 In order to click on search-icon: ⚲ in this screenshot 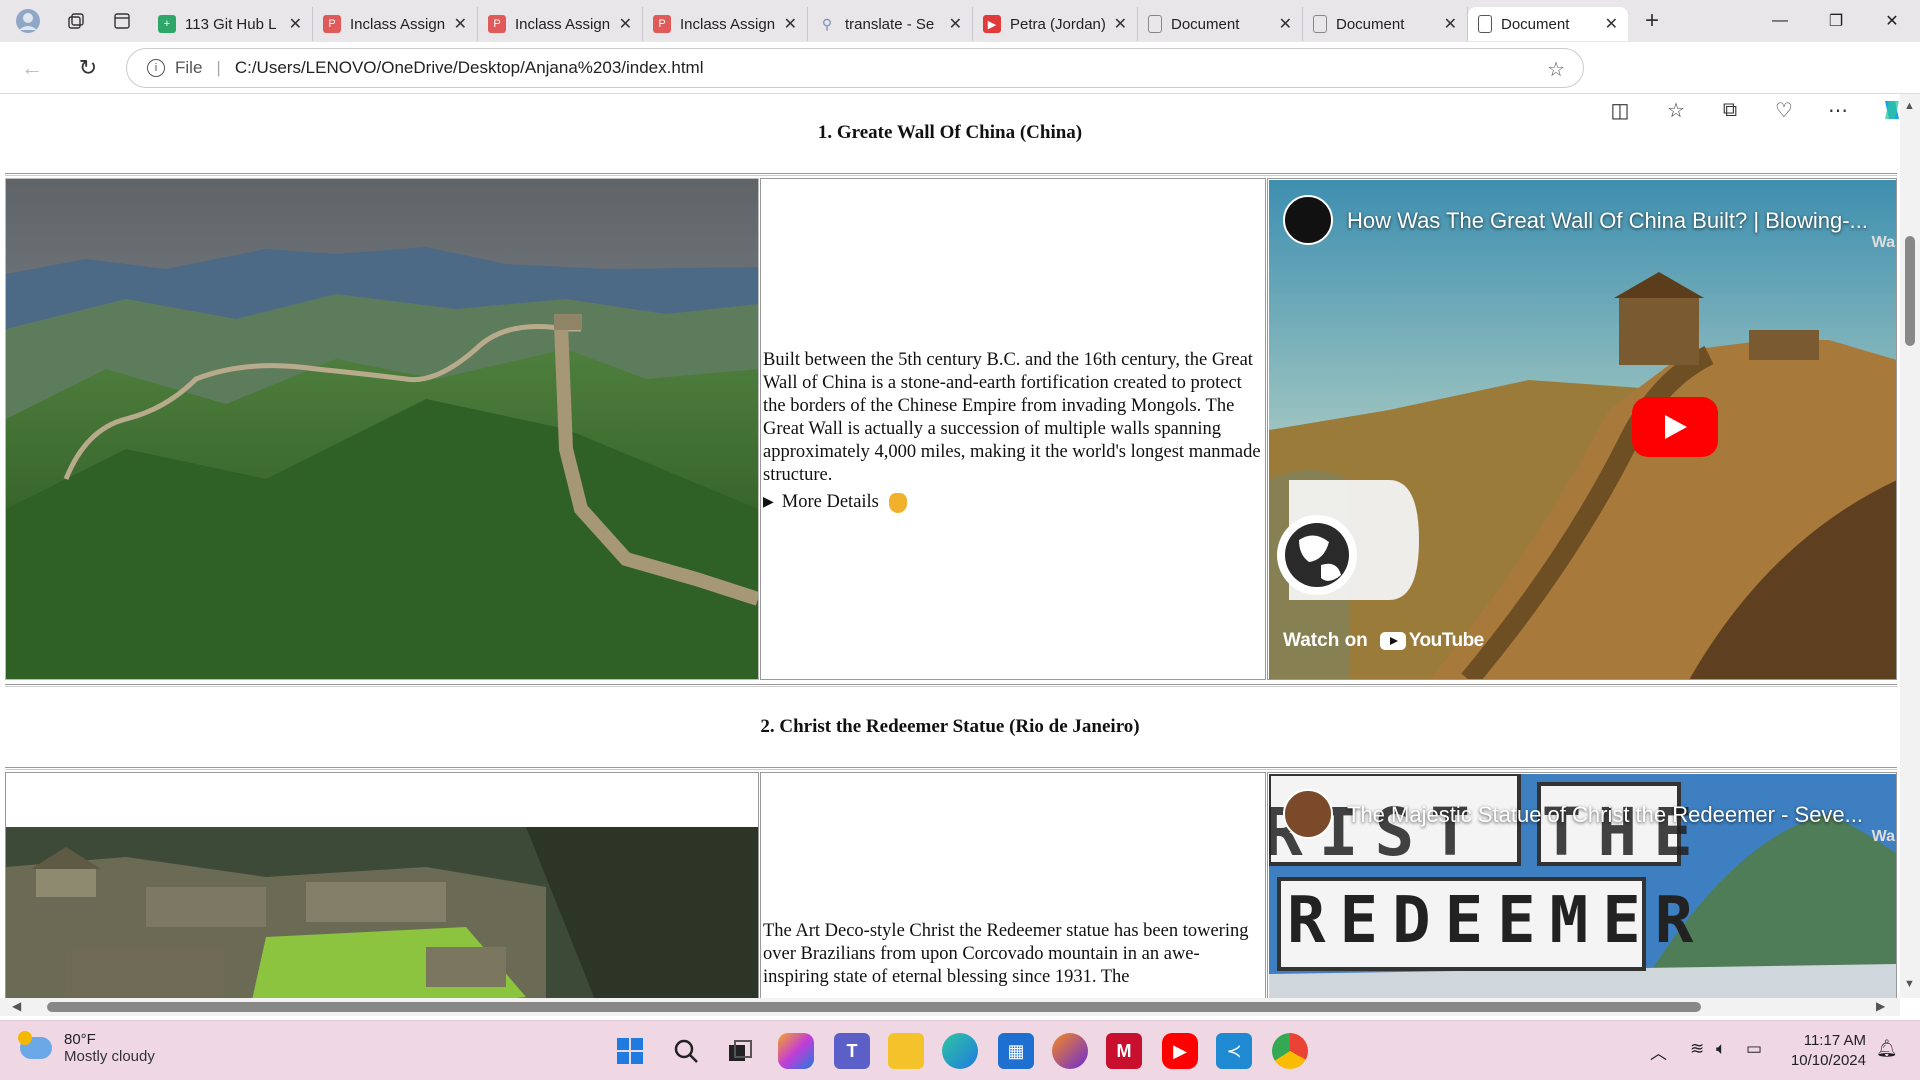, I will do `click(827, 23)`.